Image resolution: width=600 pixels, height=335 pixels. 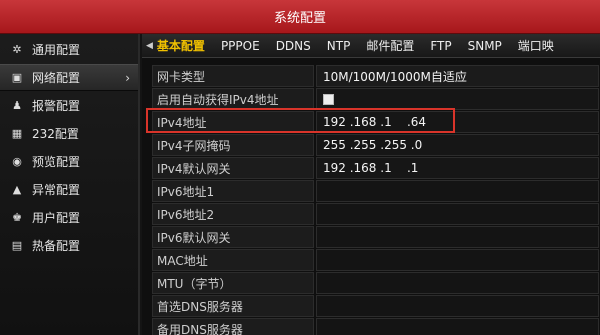 I want to click on sidebar-item-exception: ▲ 异常配置, so click(x=69, y=189).